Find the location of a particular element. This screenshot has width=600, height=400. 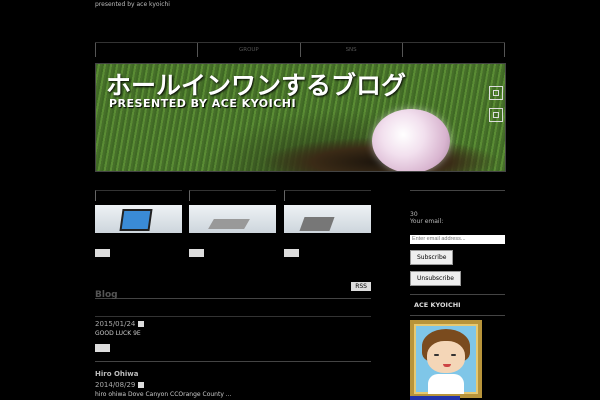

avatar is located at coordinates (446, 359).